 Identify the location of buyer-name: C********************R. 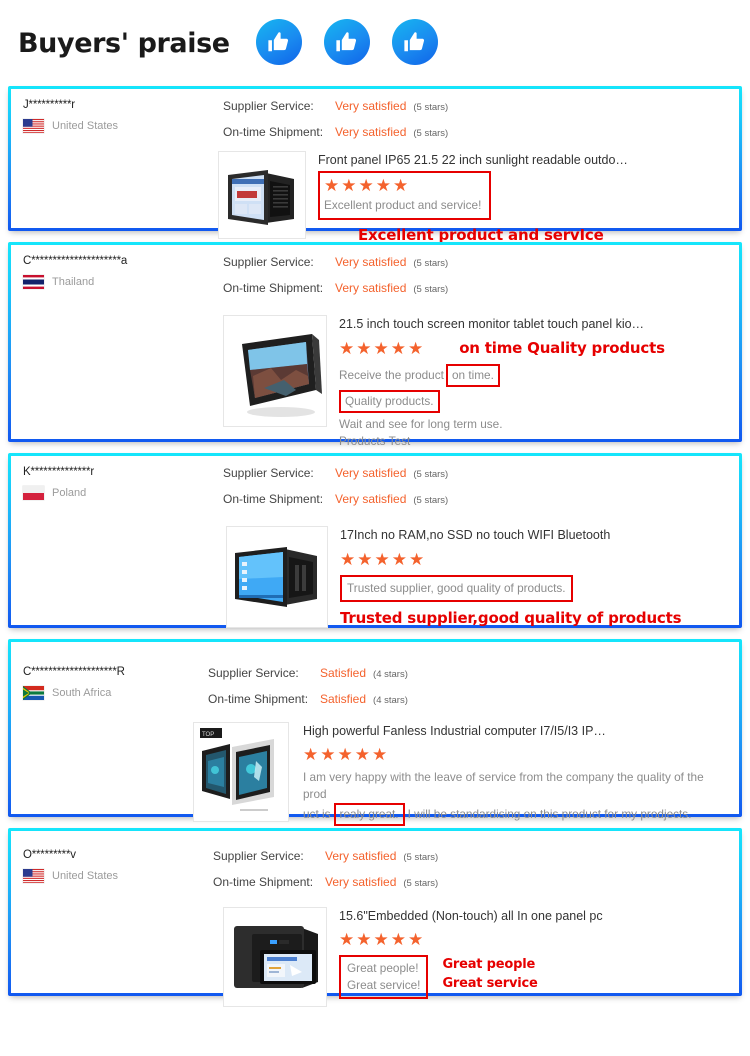
(74, 672).